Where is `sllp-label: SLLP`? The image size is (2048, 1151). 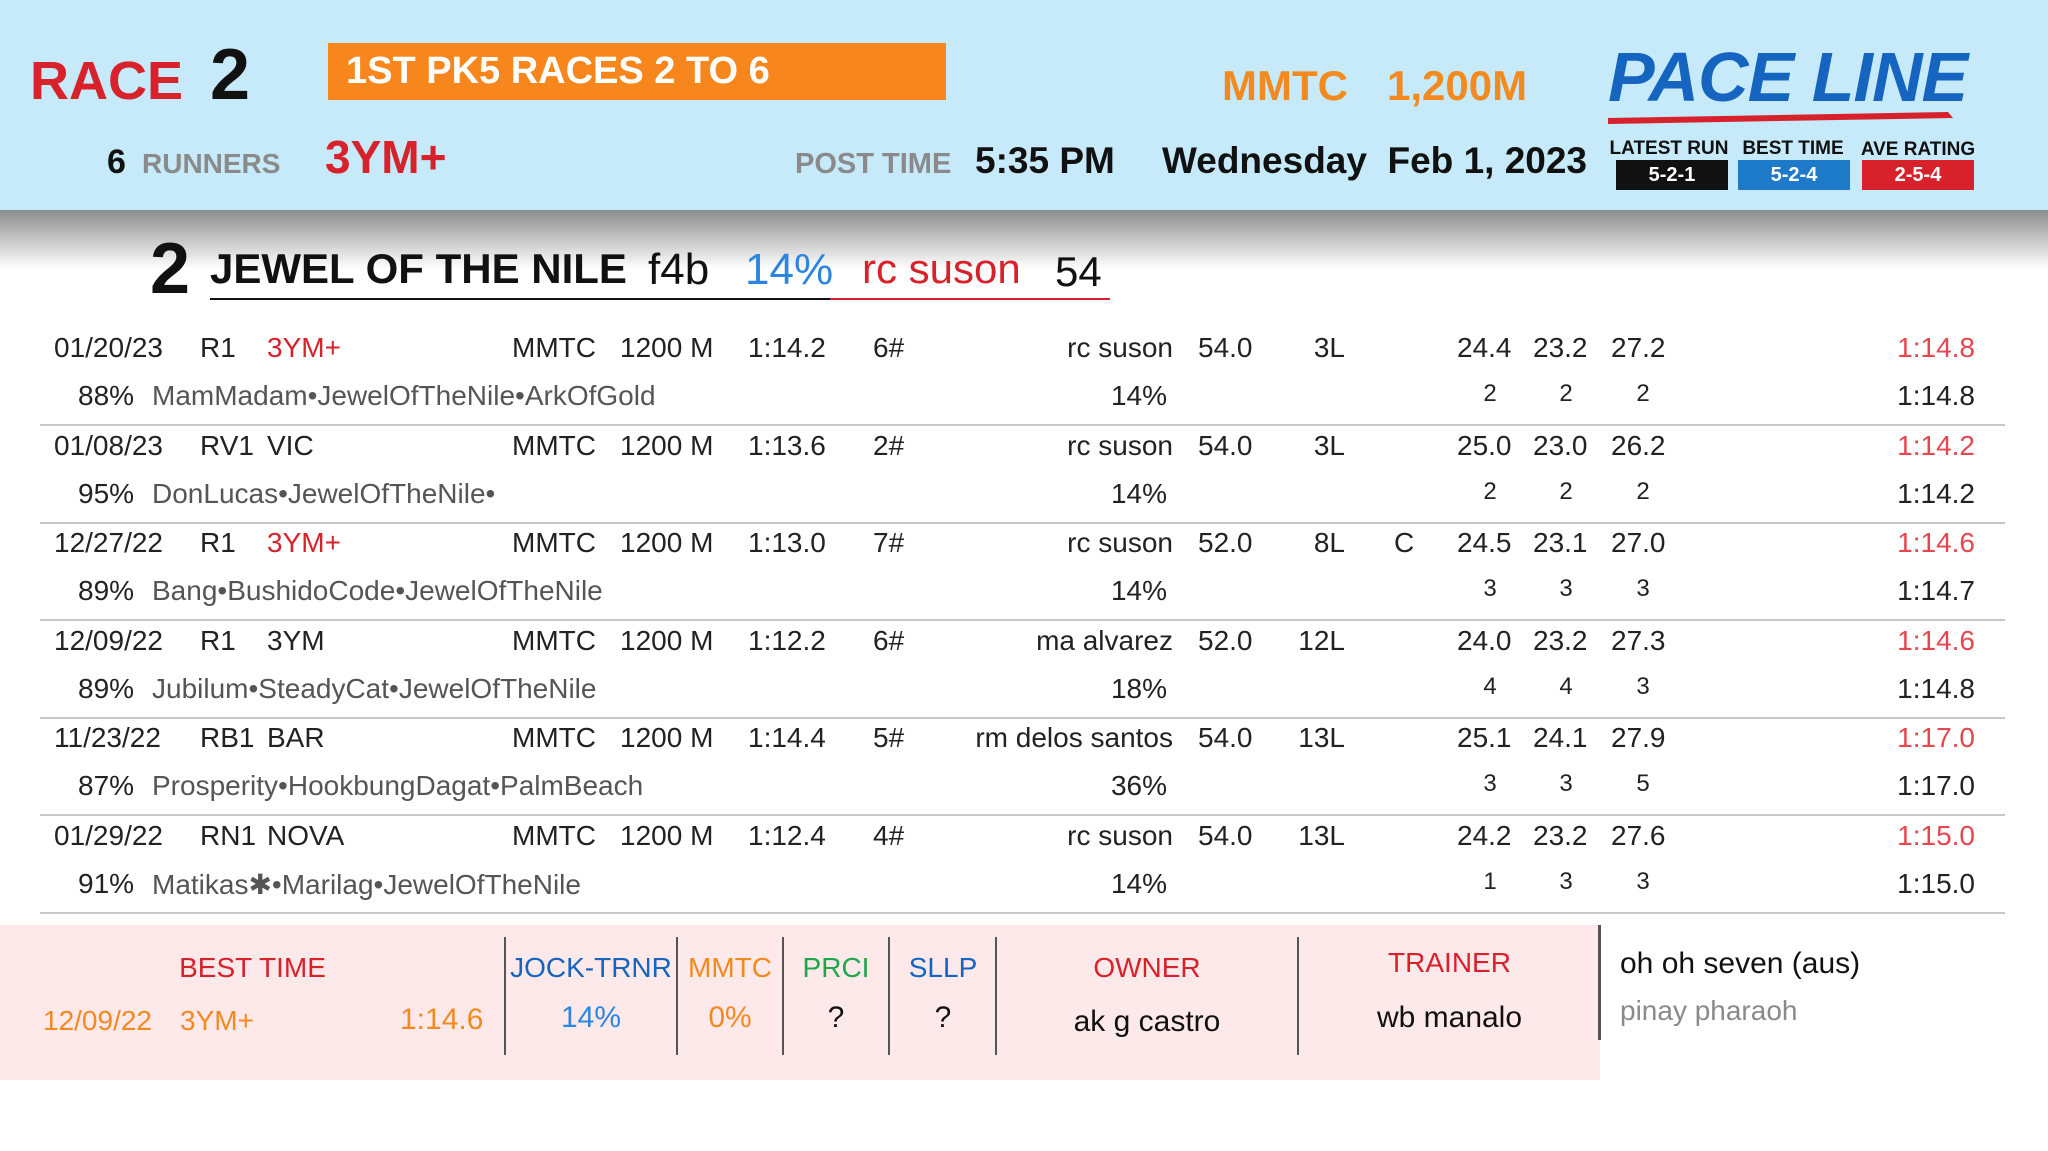 sllp-label: SLLP is located at coordinates (943, 967).